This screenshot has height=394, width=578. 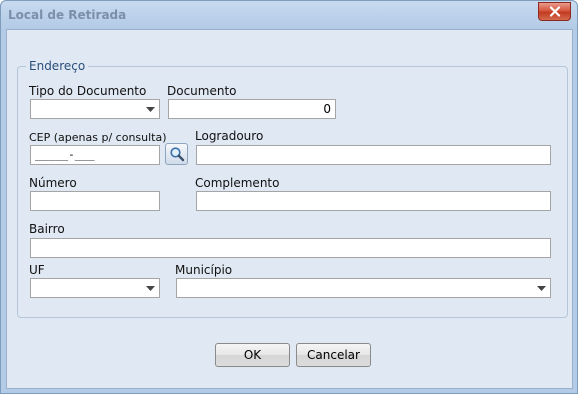 I want to click on close-icon, so click(x=554, y=11).